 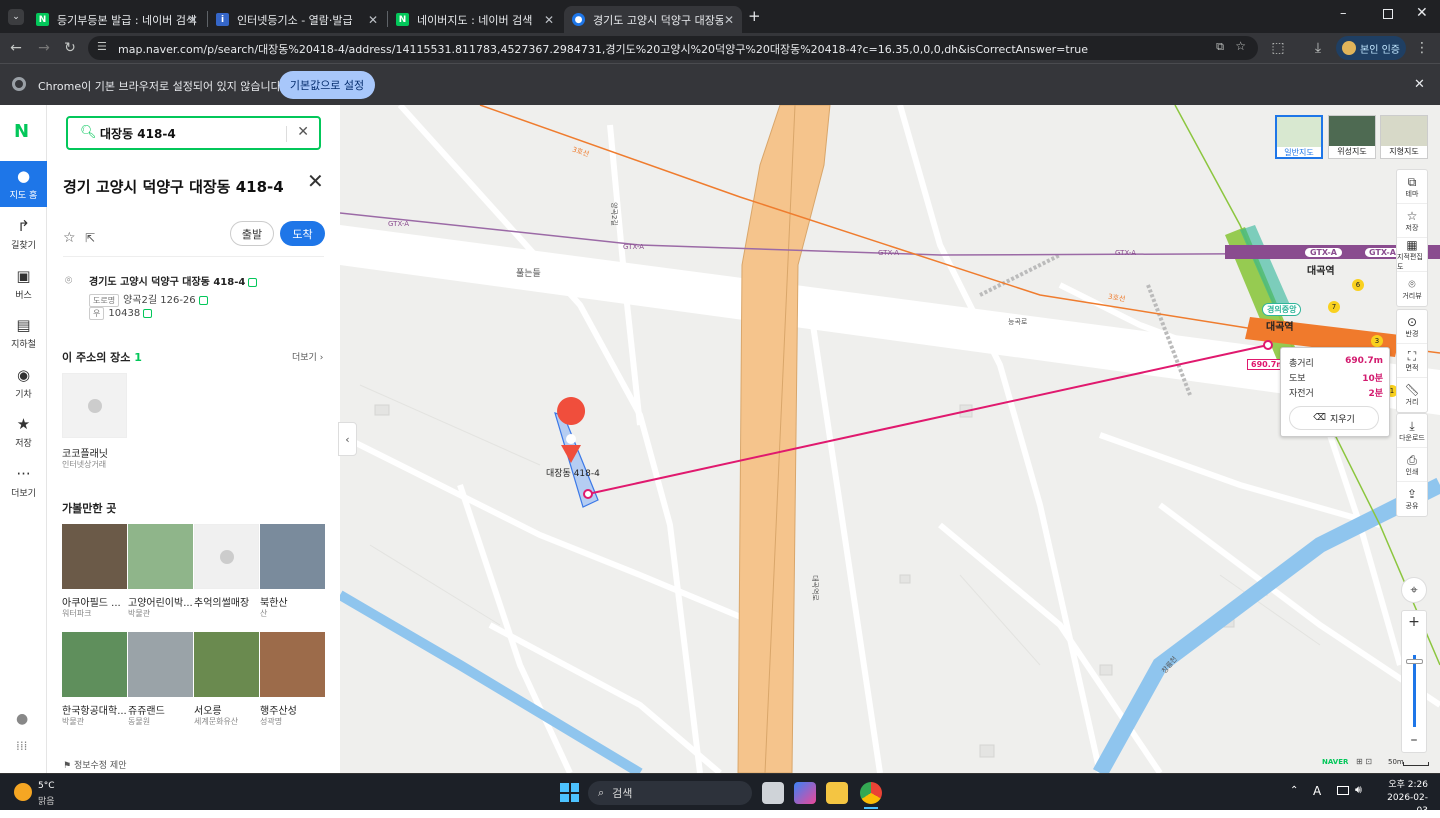 What do you see at coordinates (1414, 661) in the screenshot?
I see `zoom-handle` at bounding box center [1414, 661].